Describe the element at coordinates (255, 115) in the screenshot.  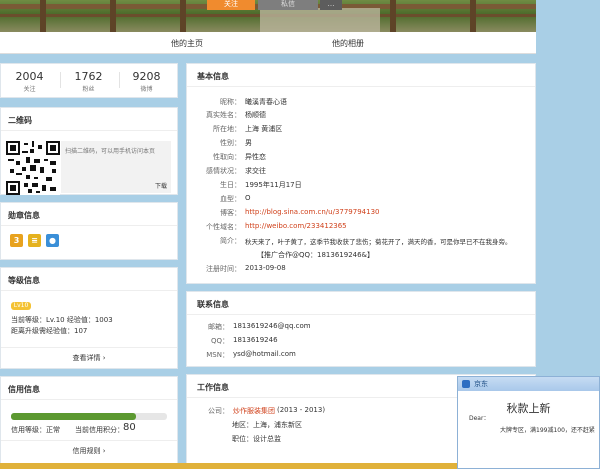
I see `field-value: 杨顺德` at that location.